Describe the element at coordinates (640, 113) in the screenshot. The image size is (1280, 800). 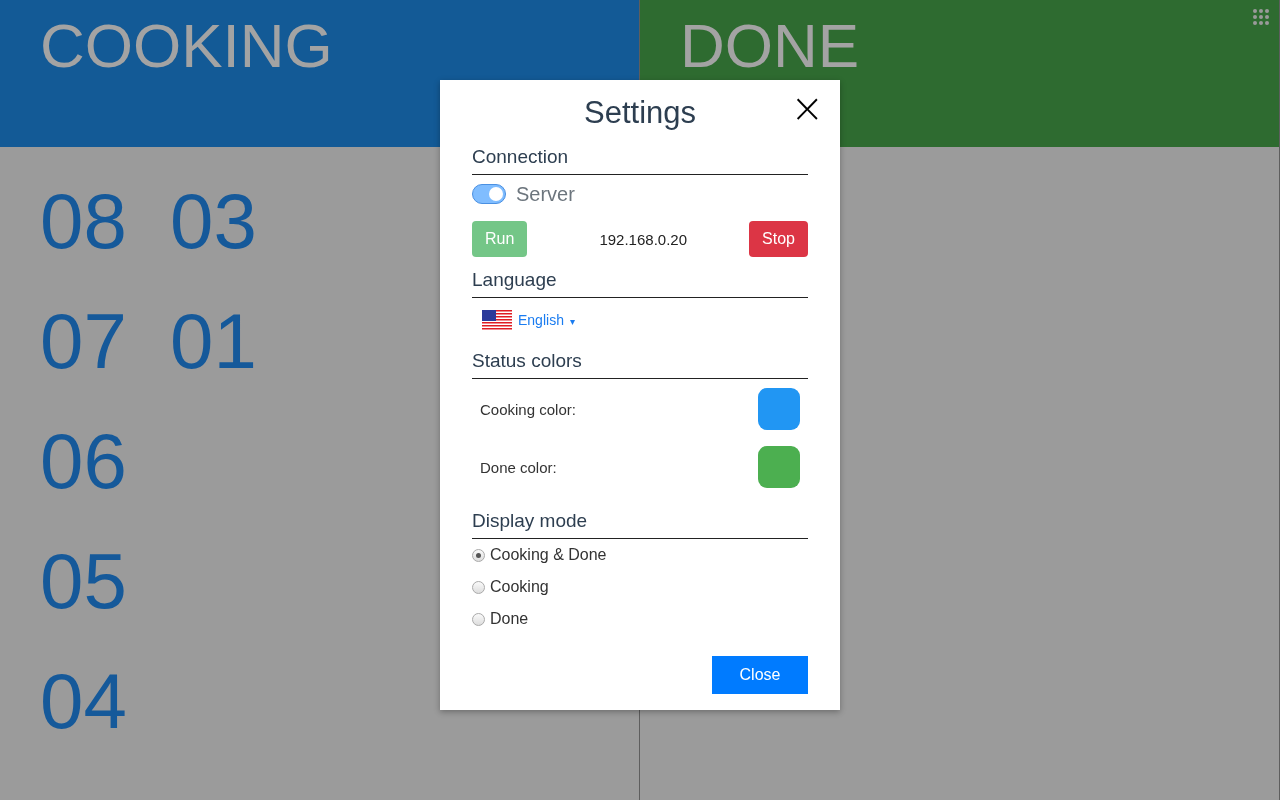
I see `dialog-title: Settings` at that location.